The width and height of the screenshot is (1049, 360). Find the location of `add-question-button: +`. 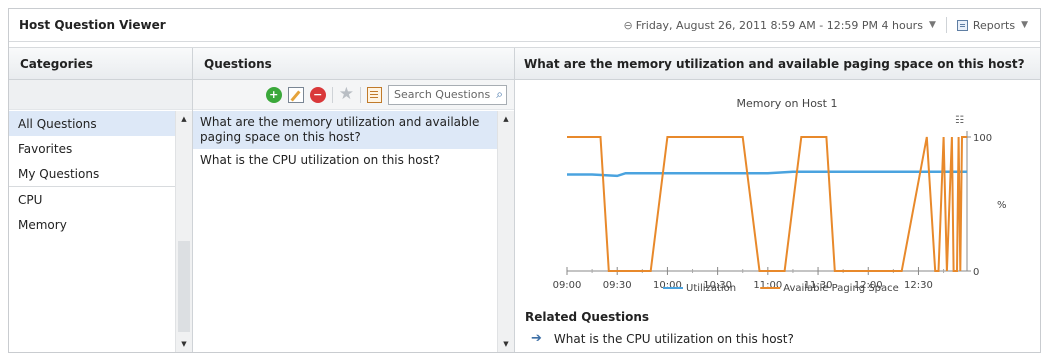

add-question-button: + is located at coordinates (273, 94).